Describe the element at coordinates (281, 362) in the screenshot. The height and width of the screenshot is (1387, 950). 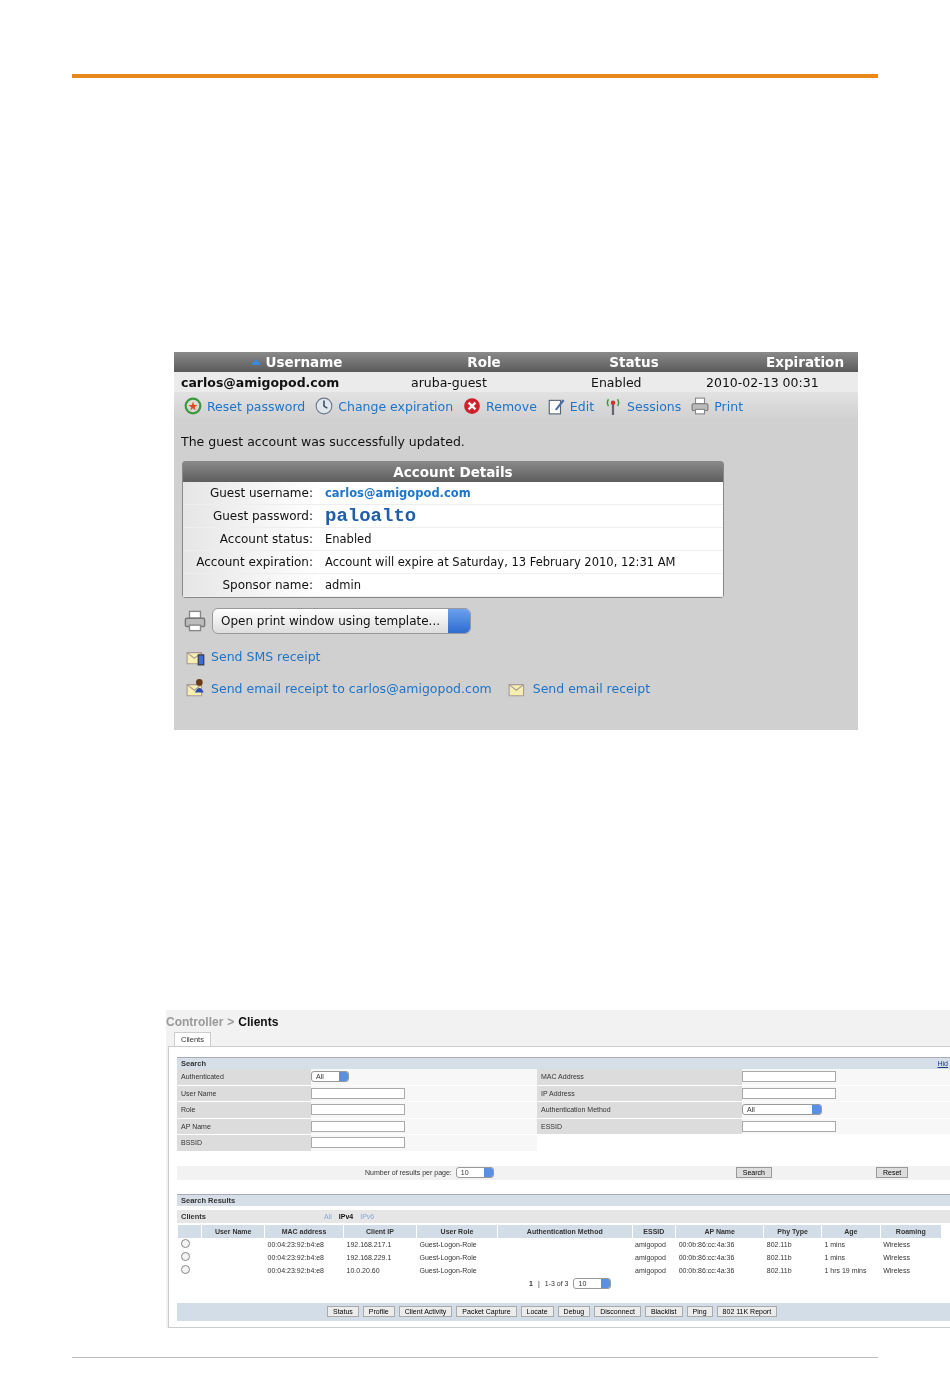
I see `column-header: Username` at that location.